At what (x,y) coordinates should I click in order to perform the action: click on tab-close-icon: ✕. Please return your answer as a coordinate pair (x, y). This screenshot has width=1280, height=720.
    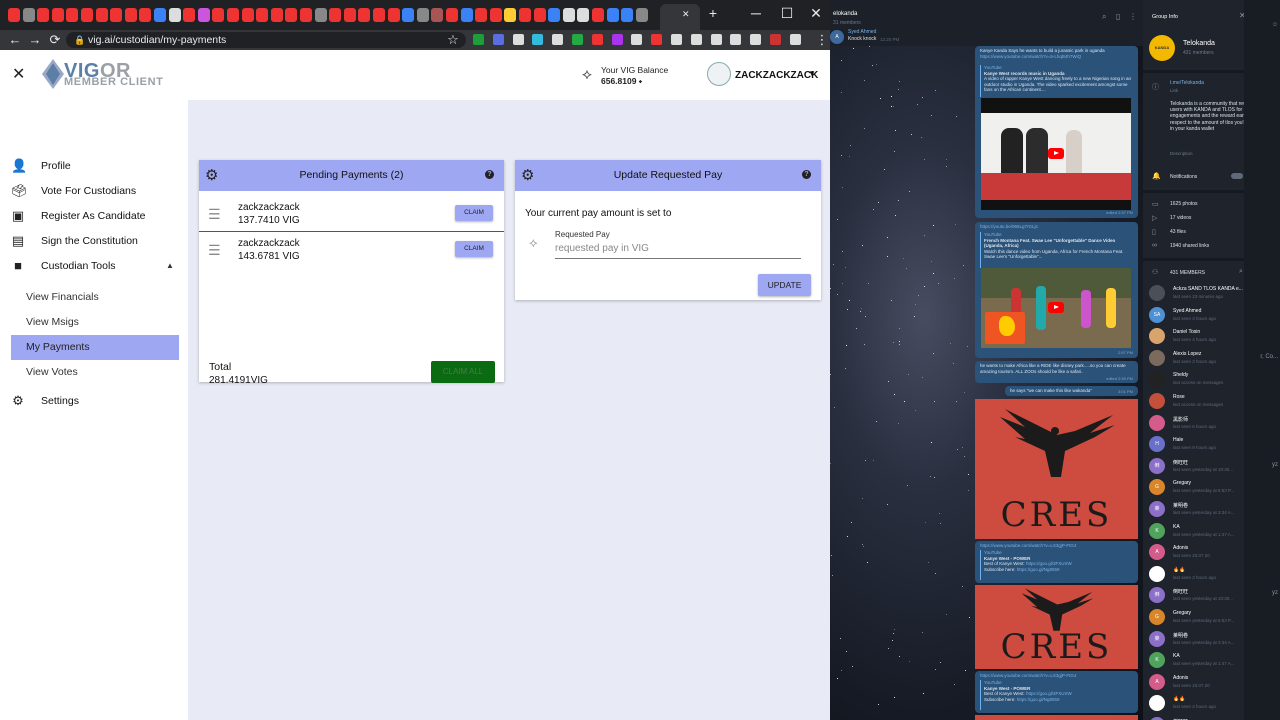
    Looking at the image, I should click on (686, 14).